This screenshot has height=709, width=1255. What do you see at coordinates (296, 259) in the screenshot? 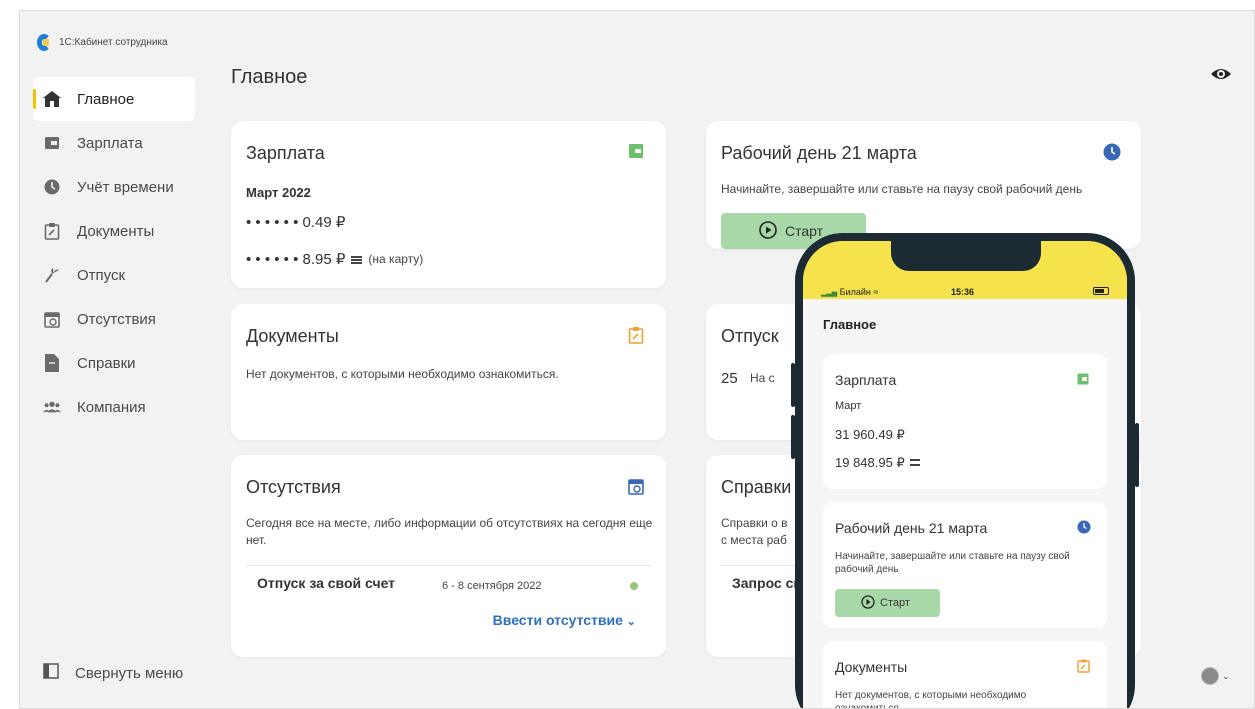
I see `salary-card-amount: • • • • • • 8.95 ₽` at bounding box center [296, 259].